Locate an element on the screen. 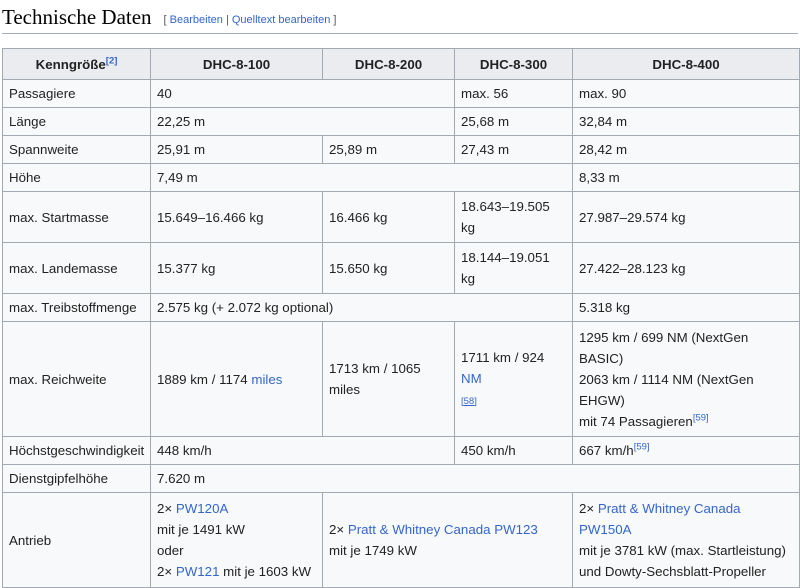  row-label: max. Startmasse is located at coordinates (76, 217).